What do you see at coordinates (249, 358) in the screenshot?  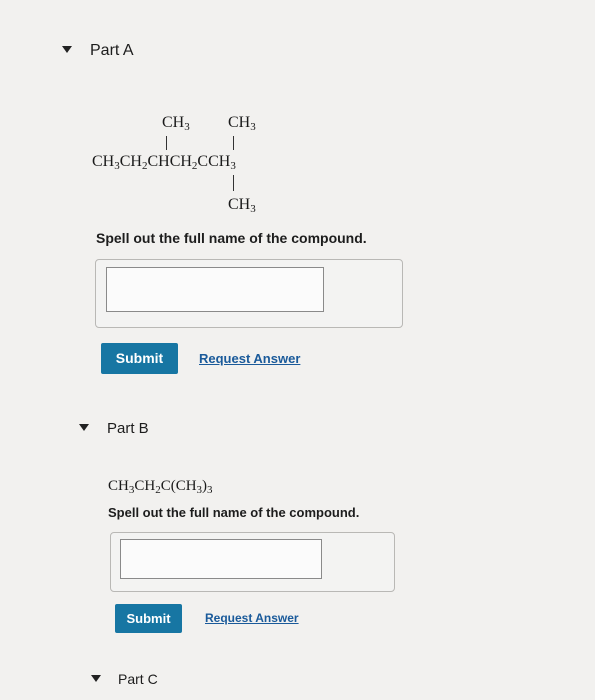 I see `part-a-request-answer-link: Request Answer` at bounding box center [249, 358].